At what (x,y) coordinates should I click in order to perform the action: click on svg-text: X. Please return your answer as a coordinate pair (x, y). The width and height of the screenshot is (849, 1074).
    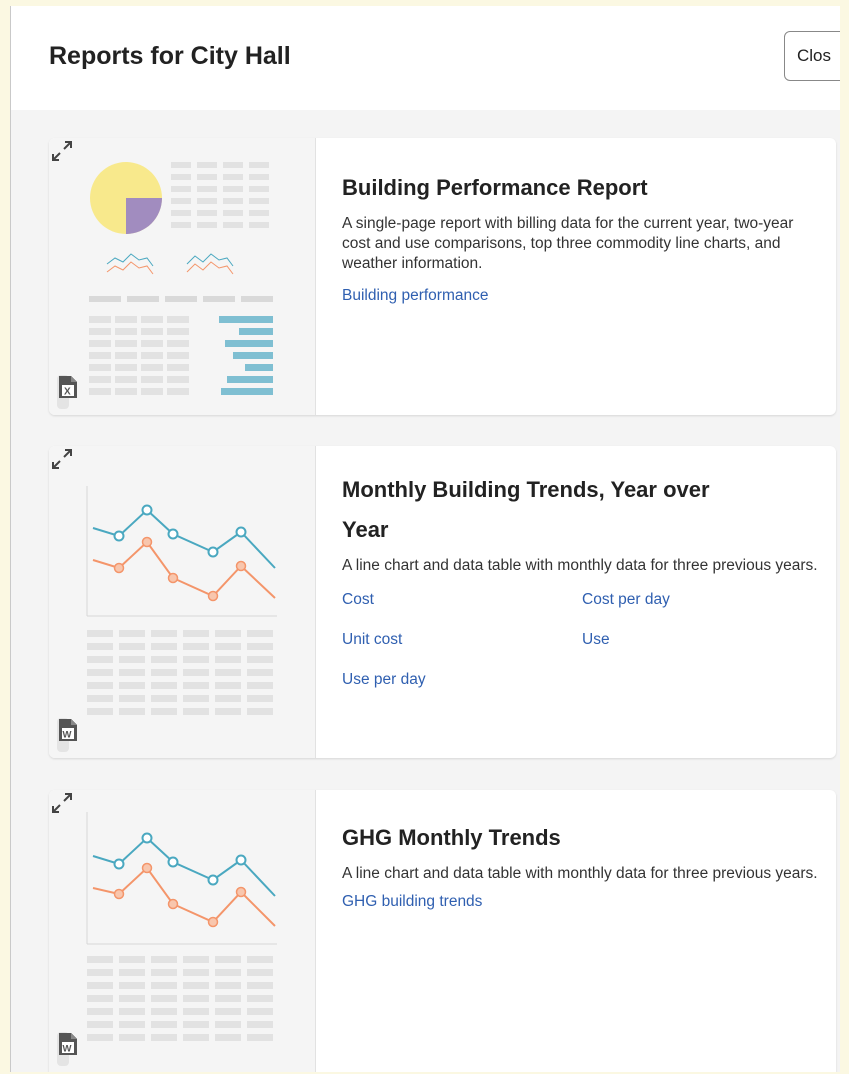
    Looking at the image, I should click on (67, 392).